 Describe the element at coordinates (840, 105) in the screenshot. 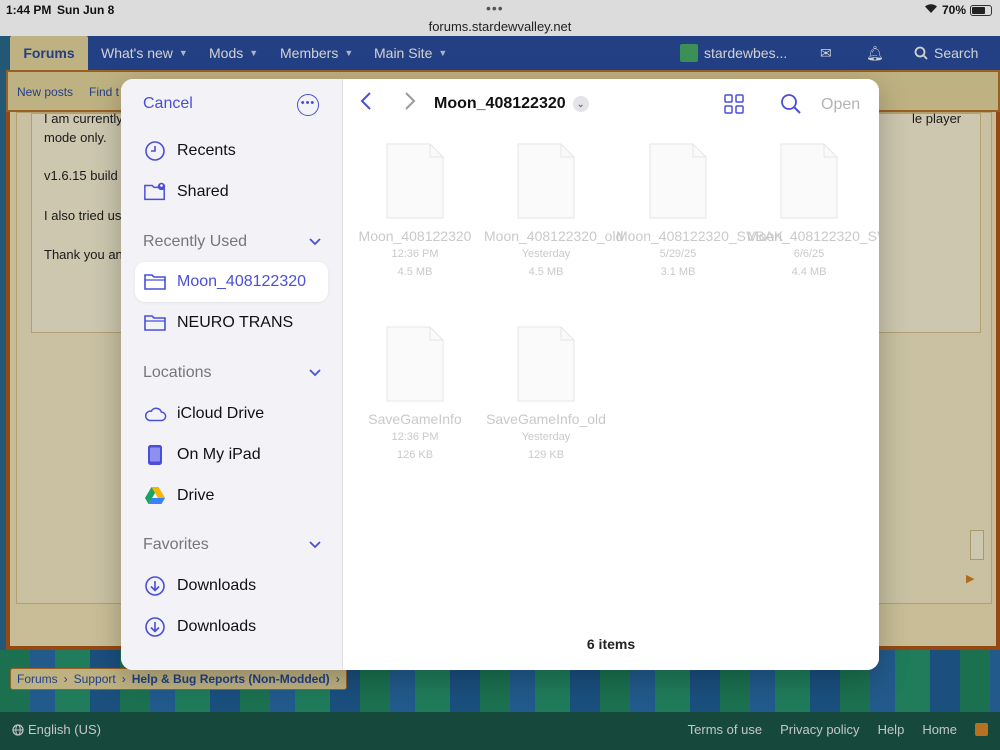

I see `open-button: Open` at that location.